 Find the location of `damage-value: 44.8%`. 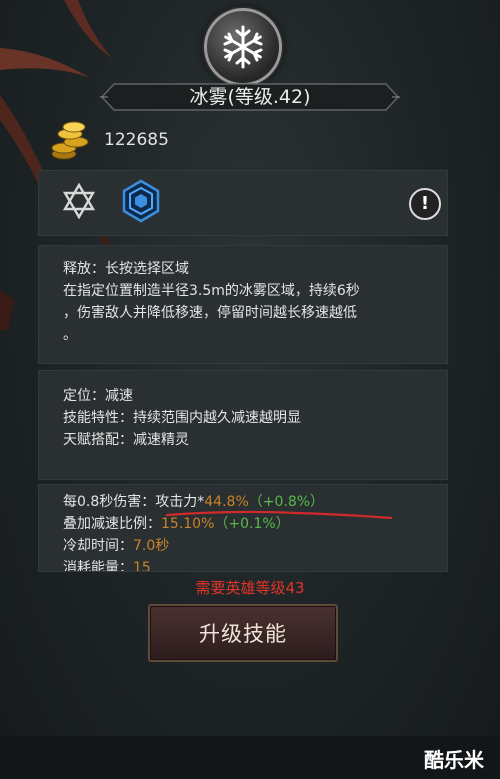

damage-value: 44.8% is located at coordinates (226, 502).